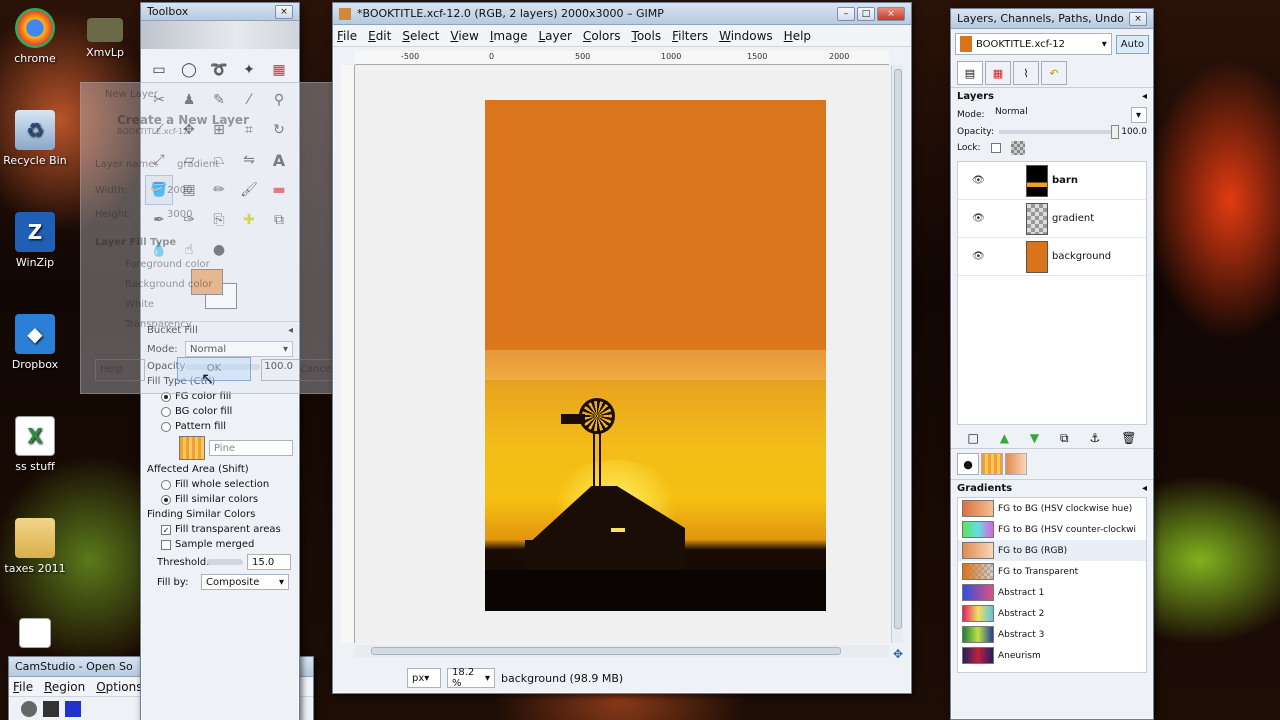 The width and height of the screenshot is (1280, 720). I want to click on gradient-row: Abstract 1, so click(1052, 592).